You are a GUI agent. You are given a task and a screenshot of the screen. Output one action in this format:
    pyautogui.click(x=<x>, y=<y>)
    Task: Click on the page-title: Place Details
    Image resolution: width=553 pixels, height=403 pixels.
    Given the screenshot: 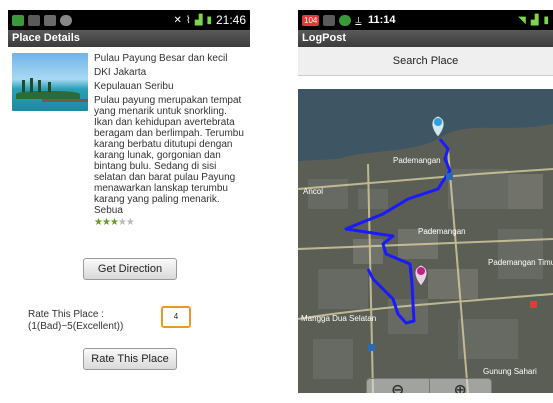 What is the action you would take?
    pyautogui.click(x=129, y=38)
    